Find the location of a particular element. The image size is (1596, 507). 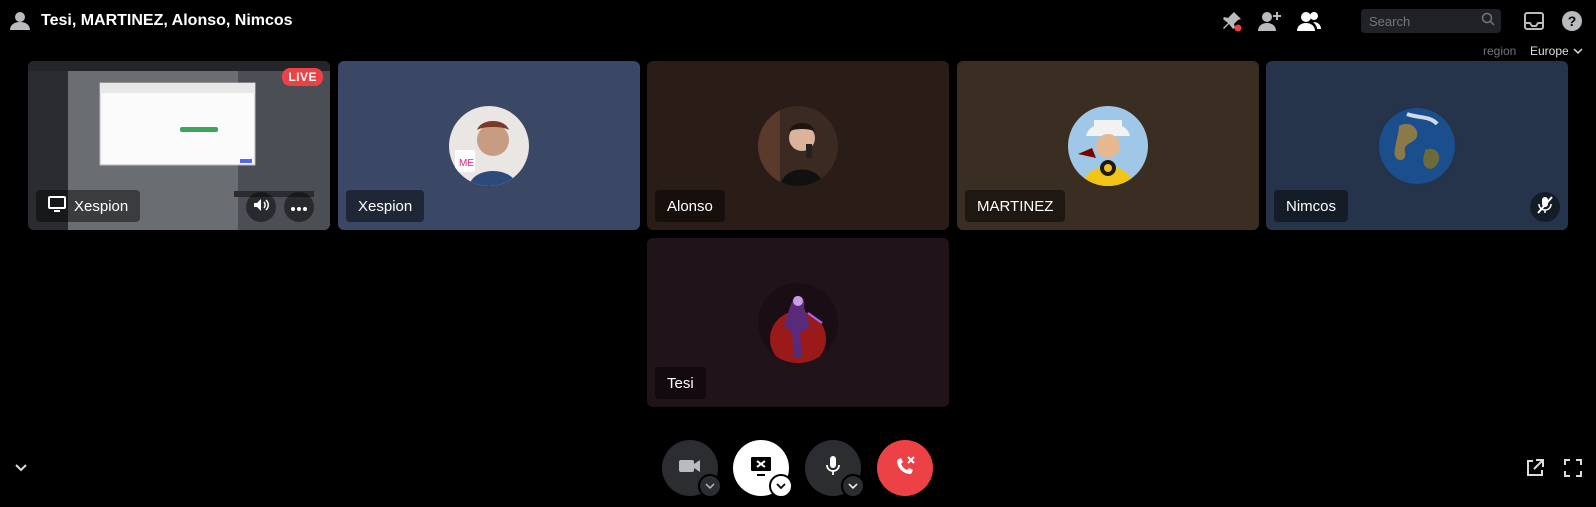

name-tag: Tesi is located at coordinates (680, 383).